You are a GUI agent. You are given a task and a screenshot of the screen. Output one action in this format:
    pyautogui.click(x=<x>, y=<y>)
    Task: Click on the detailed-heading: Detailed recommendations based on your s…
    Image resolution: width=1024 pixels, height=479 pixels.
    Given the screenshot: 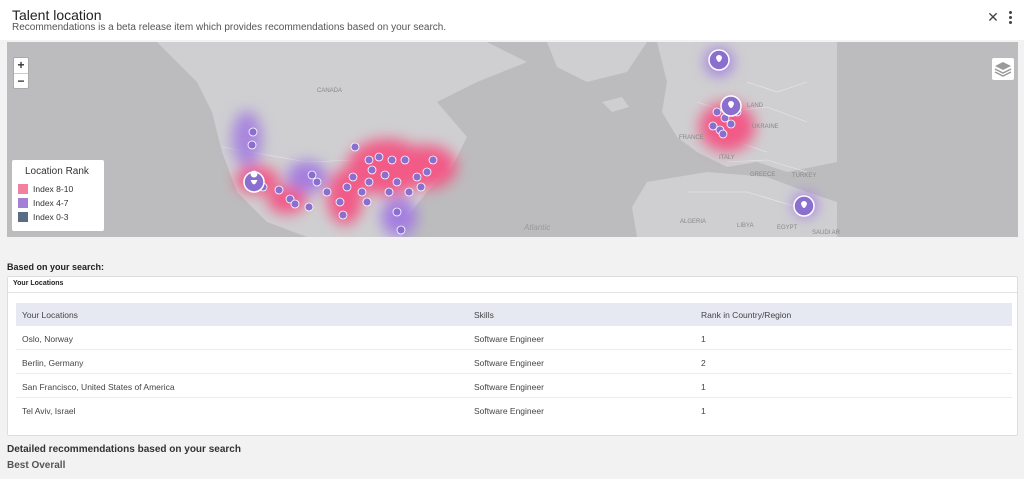 What is the action you would take?
    pyautogui.click(x=124, y=449)
    